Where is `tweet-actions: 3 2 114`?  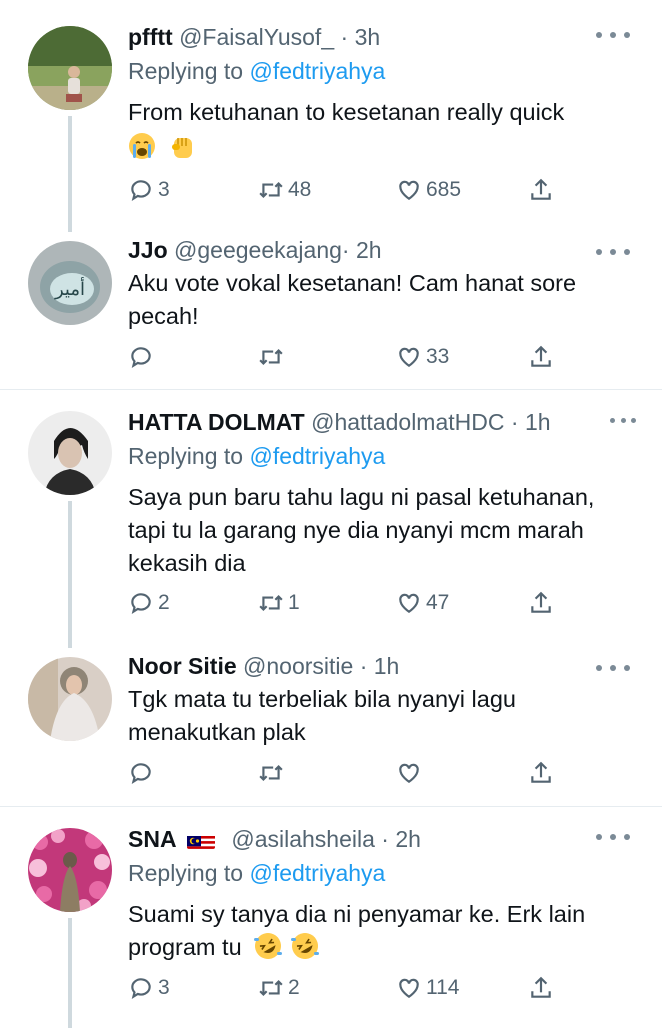
tweet-actions: 3 2 114 is located at coordinates (348, 988).